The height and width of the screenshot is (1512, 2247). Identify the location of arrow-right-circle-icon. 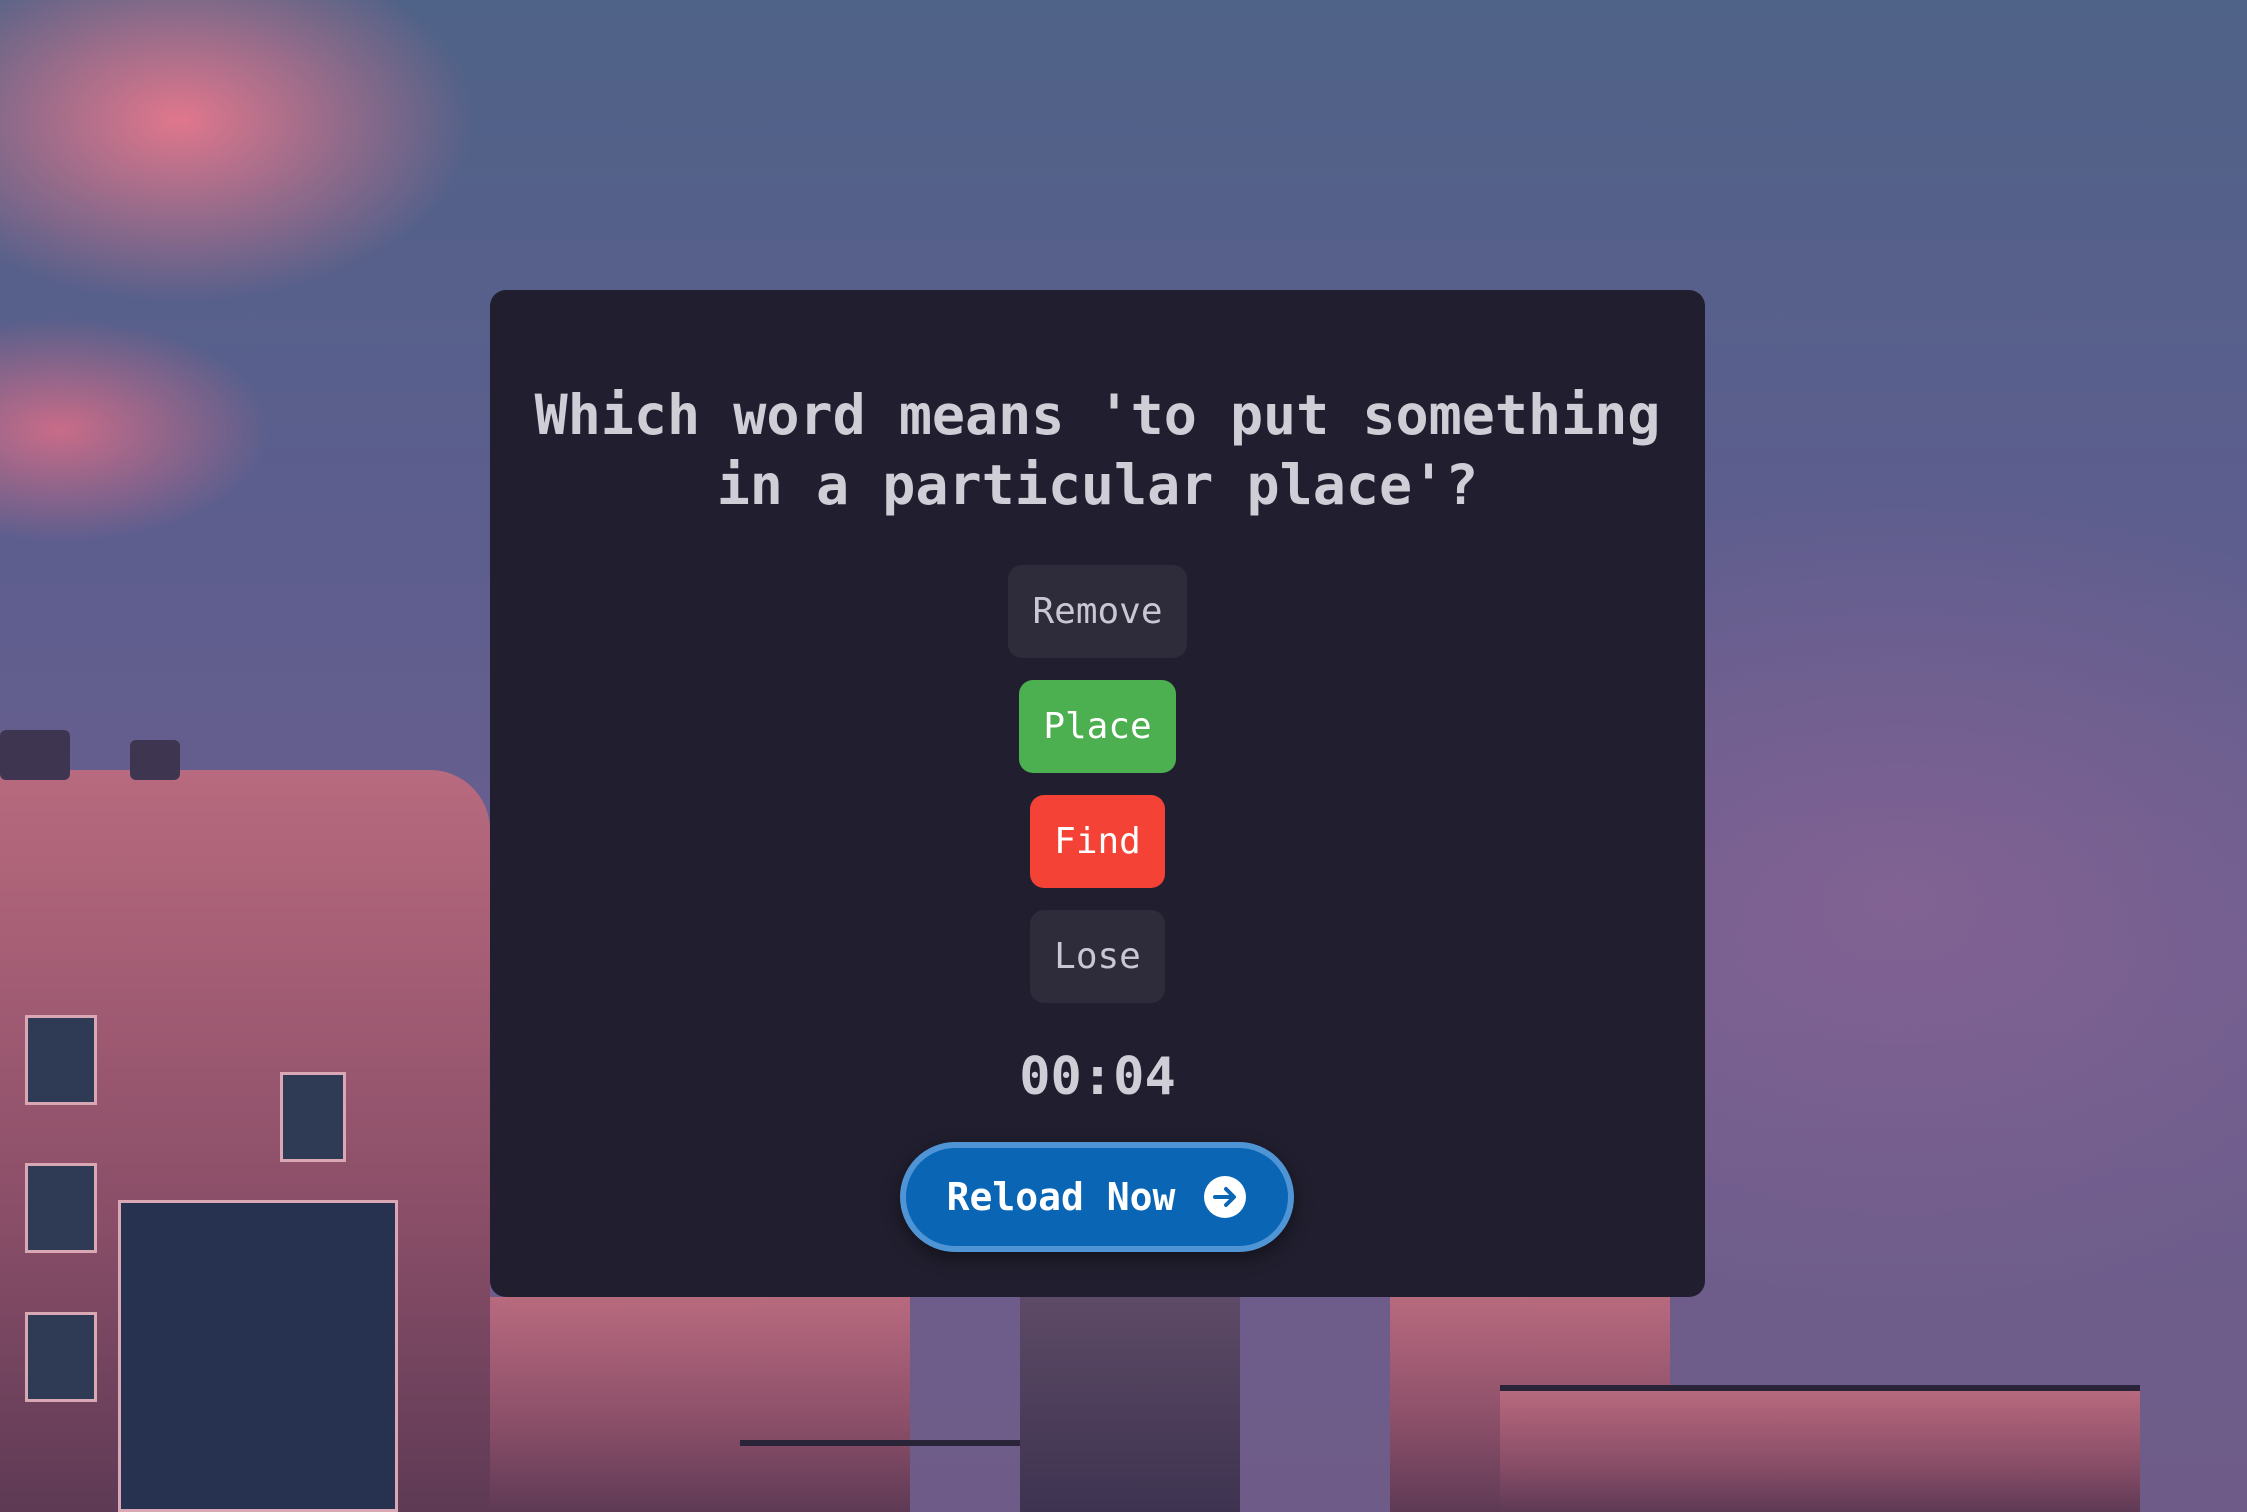
(1225, 1197).